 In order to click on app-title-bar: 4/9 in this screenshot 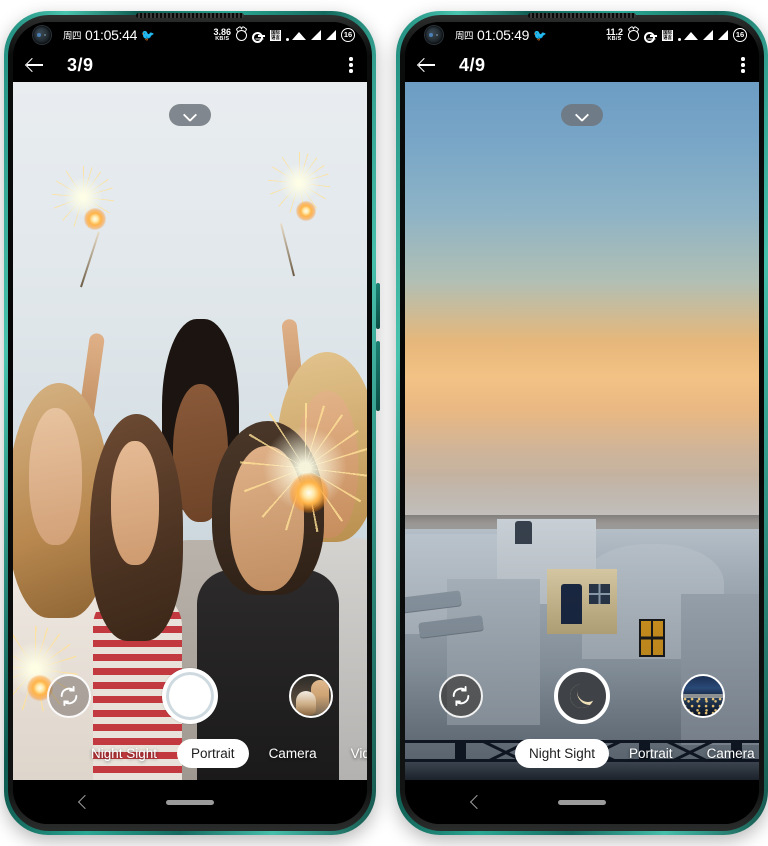, I will do `click(582, 65)`.